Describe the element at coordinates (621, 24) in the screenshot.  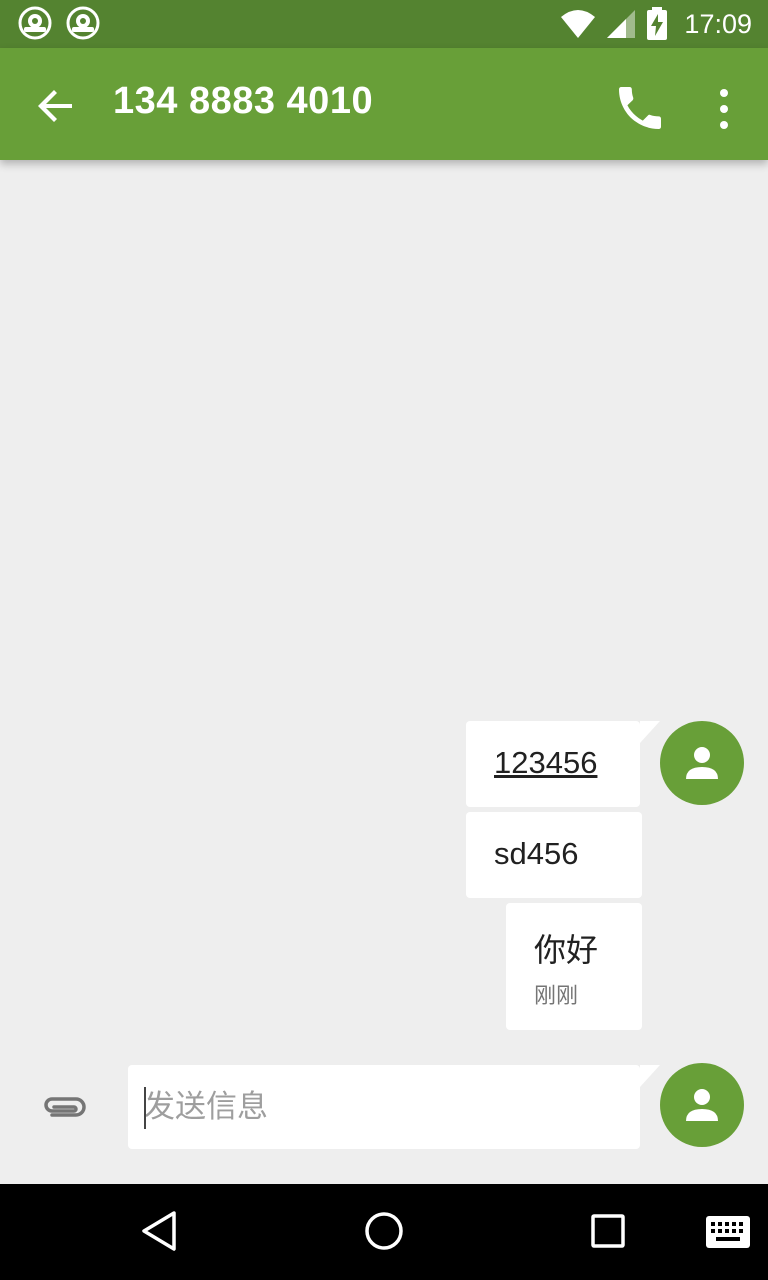
I see `cell-signal-icon` at that location.